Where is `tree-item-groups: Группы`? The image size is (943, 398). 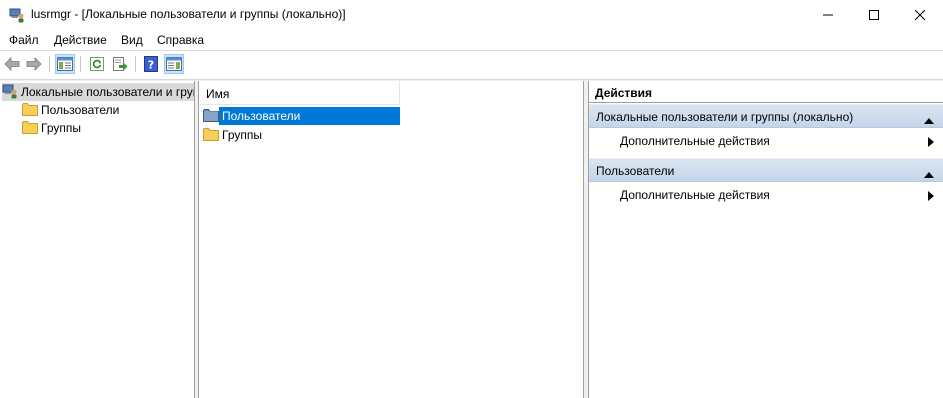
tree-item-groups: Группы is located at coordinates (51, 128).